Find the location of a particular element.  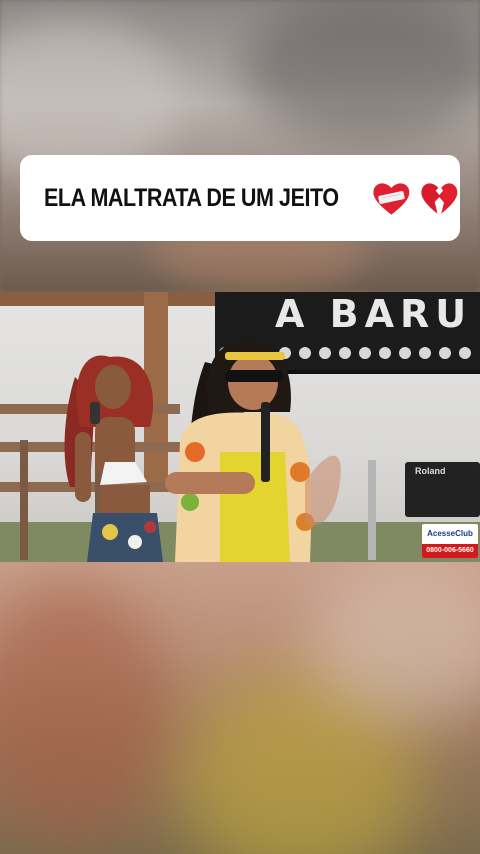

keyboard-instrument: Roland is located at coordinates (442, 489).